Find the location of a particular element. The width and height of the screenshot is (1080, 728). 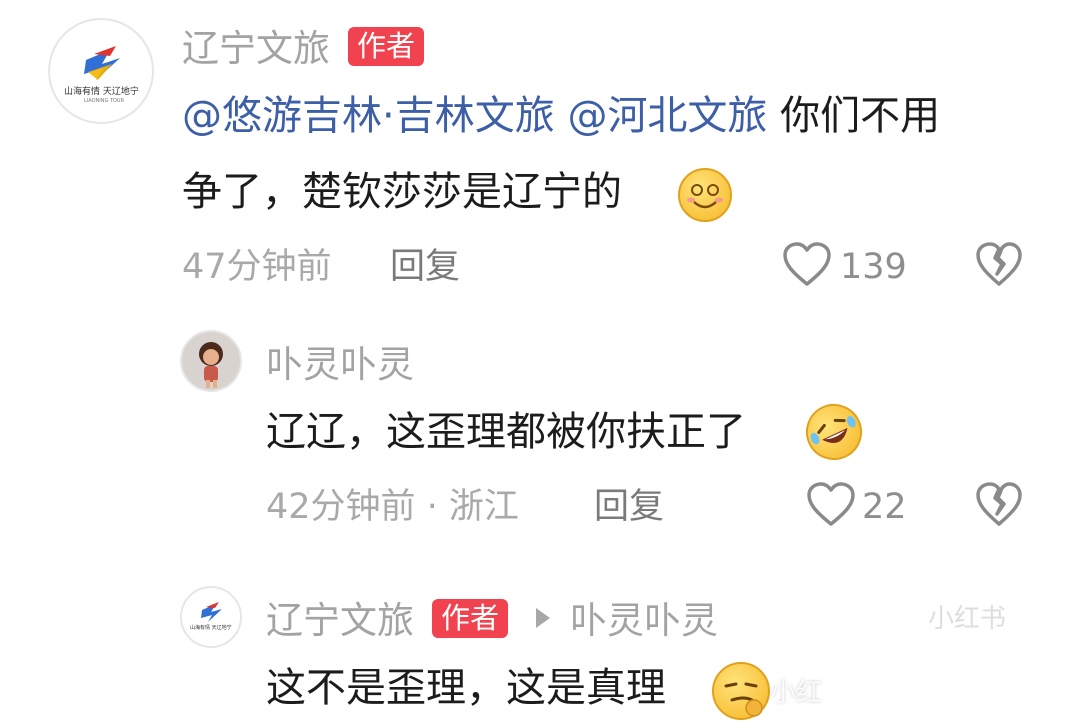

avatar-liaoning-wenlv: 山海有情 天辽地宁 LIAONING TOUR is located at coordinates (101, 71).